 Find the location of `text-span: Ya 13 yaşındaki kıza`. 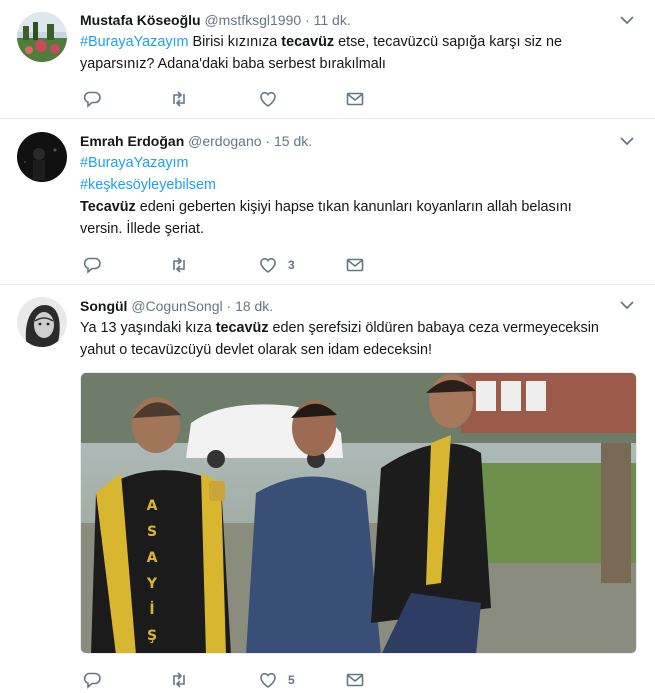

text-span: Ya 13 yaşındaki kıza is located at coordinates (148, 328).